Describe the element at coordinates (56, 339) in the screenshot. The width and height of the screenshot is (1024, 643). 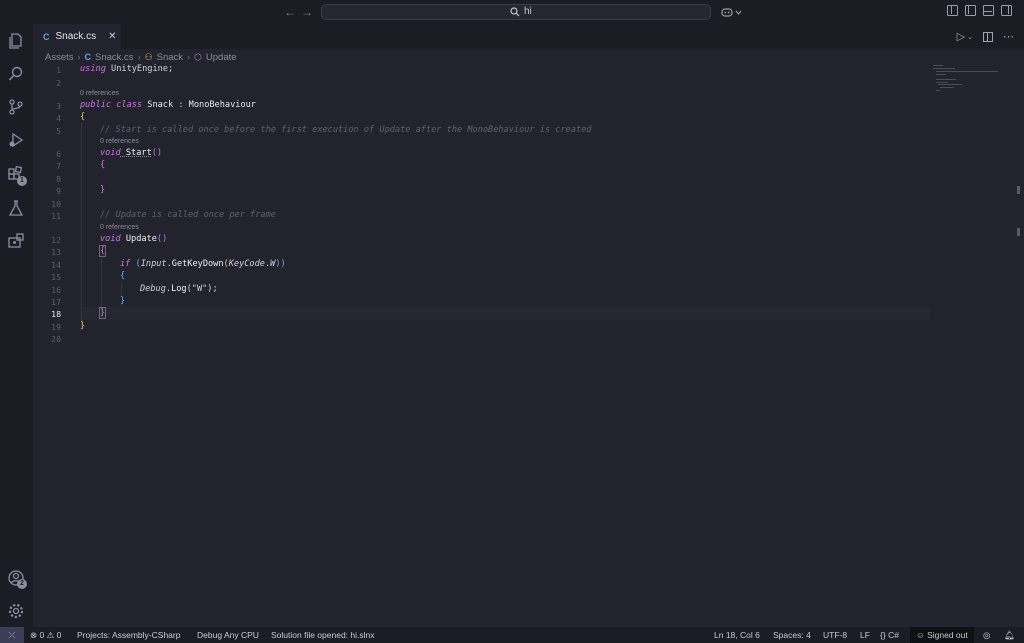
I see `line-number: 20` at that location.